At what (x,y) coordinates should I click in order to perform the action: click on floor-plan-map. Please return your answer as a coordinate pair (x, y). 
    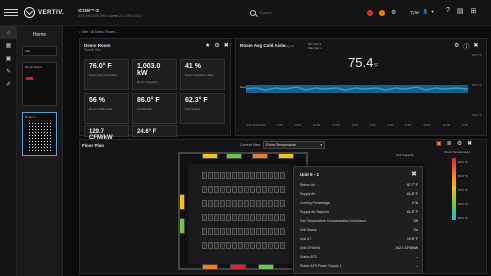
    Looking at the image, I should click on (243, 211).